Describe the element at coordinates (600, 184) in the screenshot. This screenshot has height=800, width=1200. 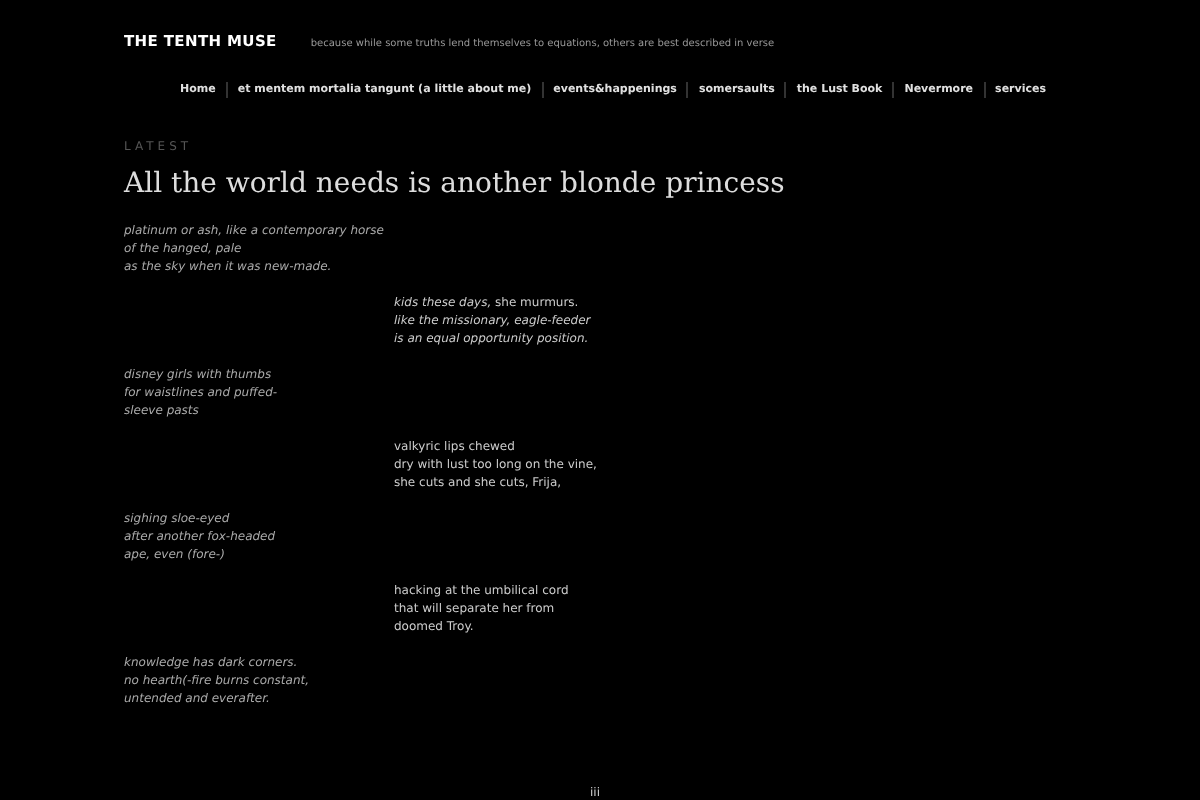
I see `post-title: All the world needs is another blonde princess` at that location.